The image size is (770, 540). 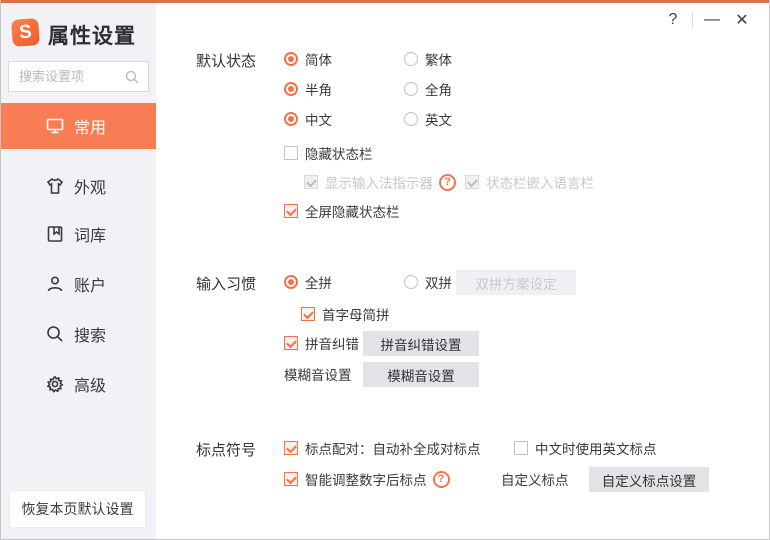 I want to click on window-controls: ? — ✕, so click(x=707, y=20).